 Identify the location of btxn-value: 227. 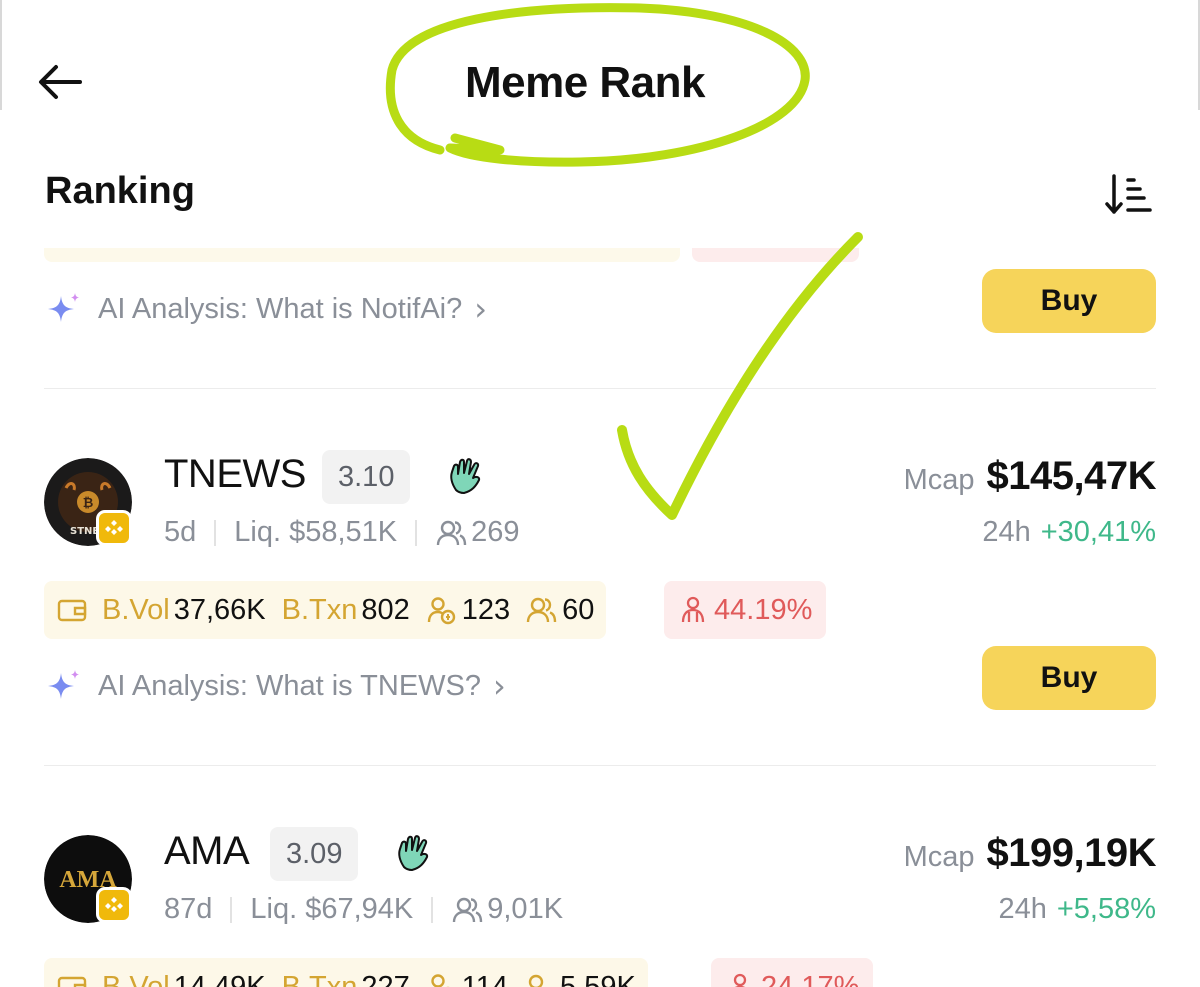
(385, 978).